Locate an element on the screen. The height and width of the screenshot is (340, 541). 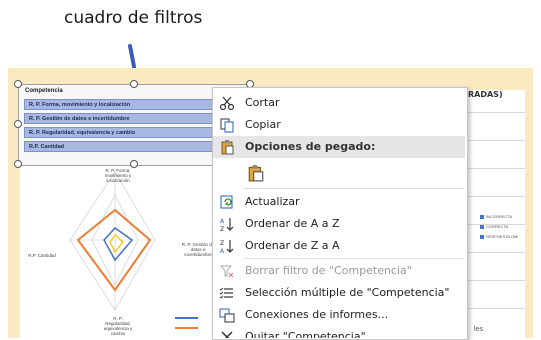
legend-item: RESPUESTA OMI is located at coordinates (499, 236).